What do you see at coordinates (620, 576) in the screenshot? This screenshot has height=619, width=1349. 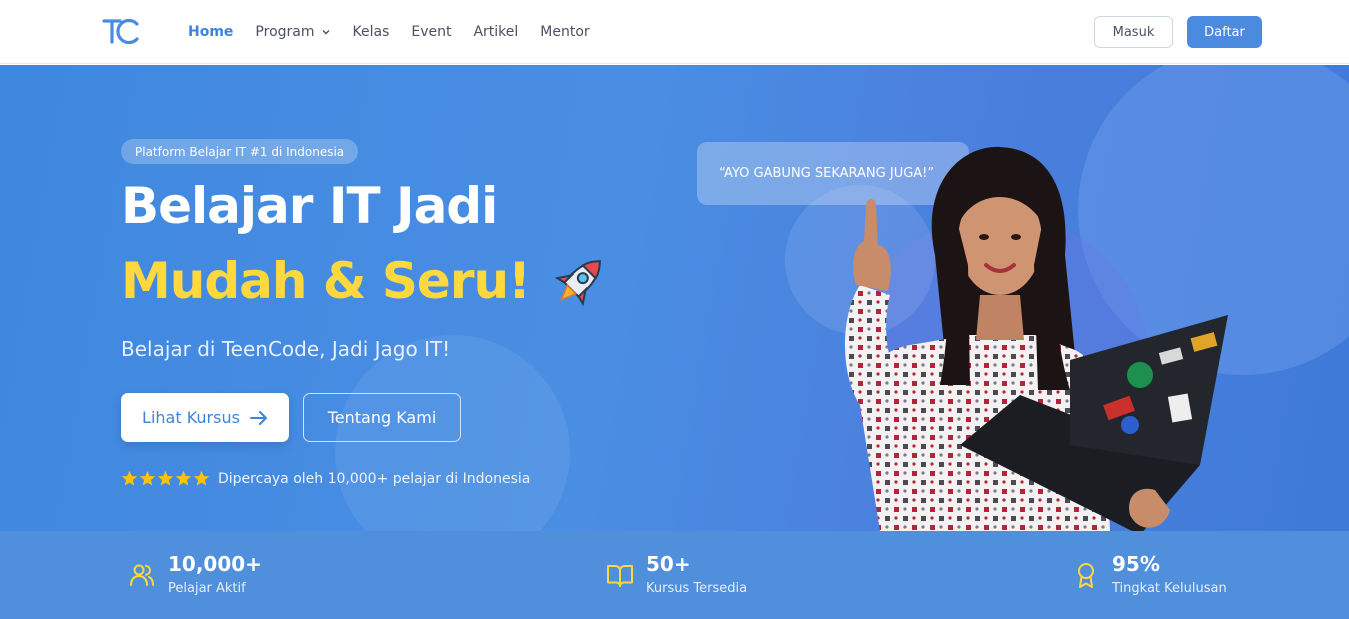 I see `book-icon` at bounding box center [620, 576].